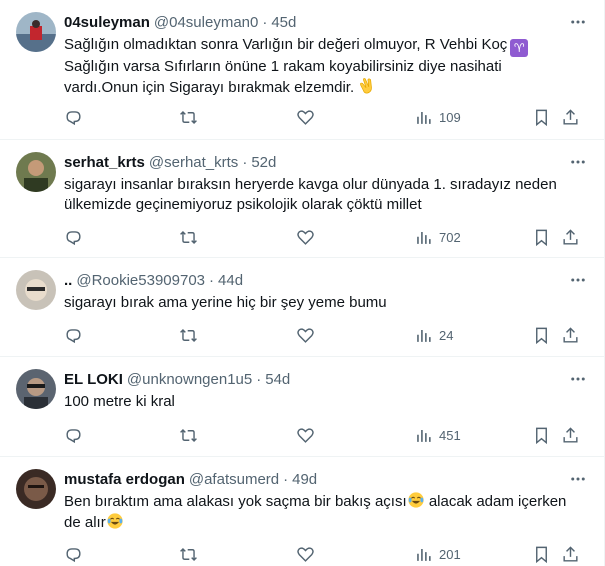 The height and width of the screenshot is (566, 605). Describe the element at coordinates (450, 554) in the screenshot. I see `views-count: 201` at that location.